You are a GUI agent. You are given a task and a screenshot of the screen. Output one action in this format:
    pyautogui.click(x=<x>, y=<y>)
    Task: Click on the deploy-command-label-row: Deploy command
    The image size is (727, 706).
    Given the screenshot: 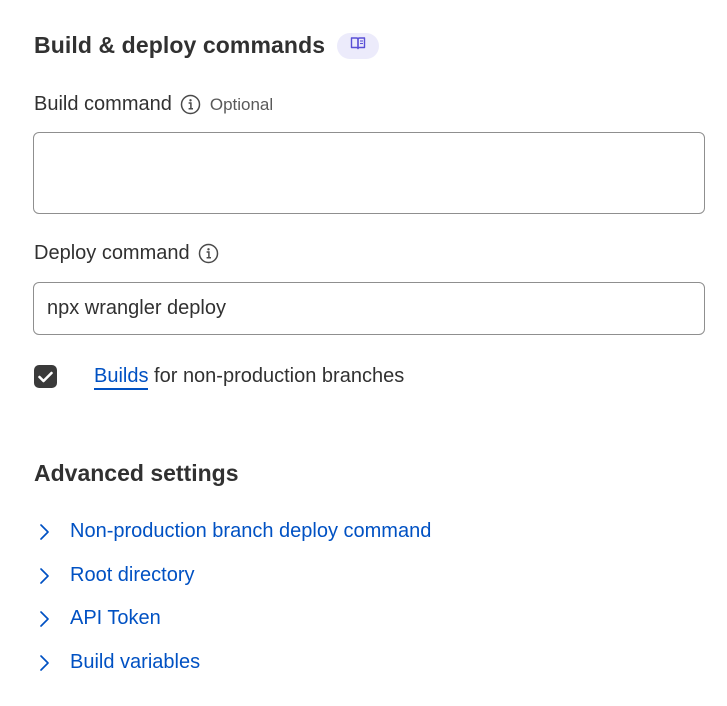 What is the action you would take?
    pyautogui.click(x=127, y=253)
    